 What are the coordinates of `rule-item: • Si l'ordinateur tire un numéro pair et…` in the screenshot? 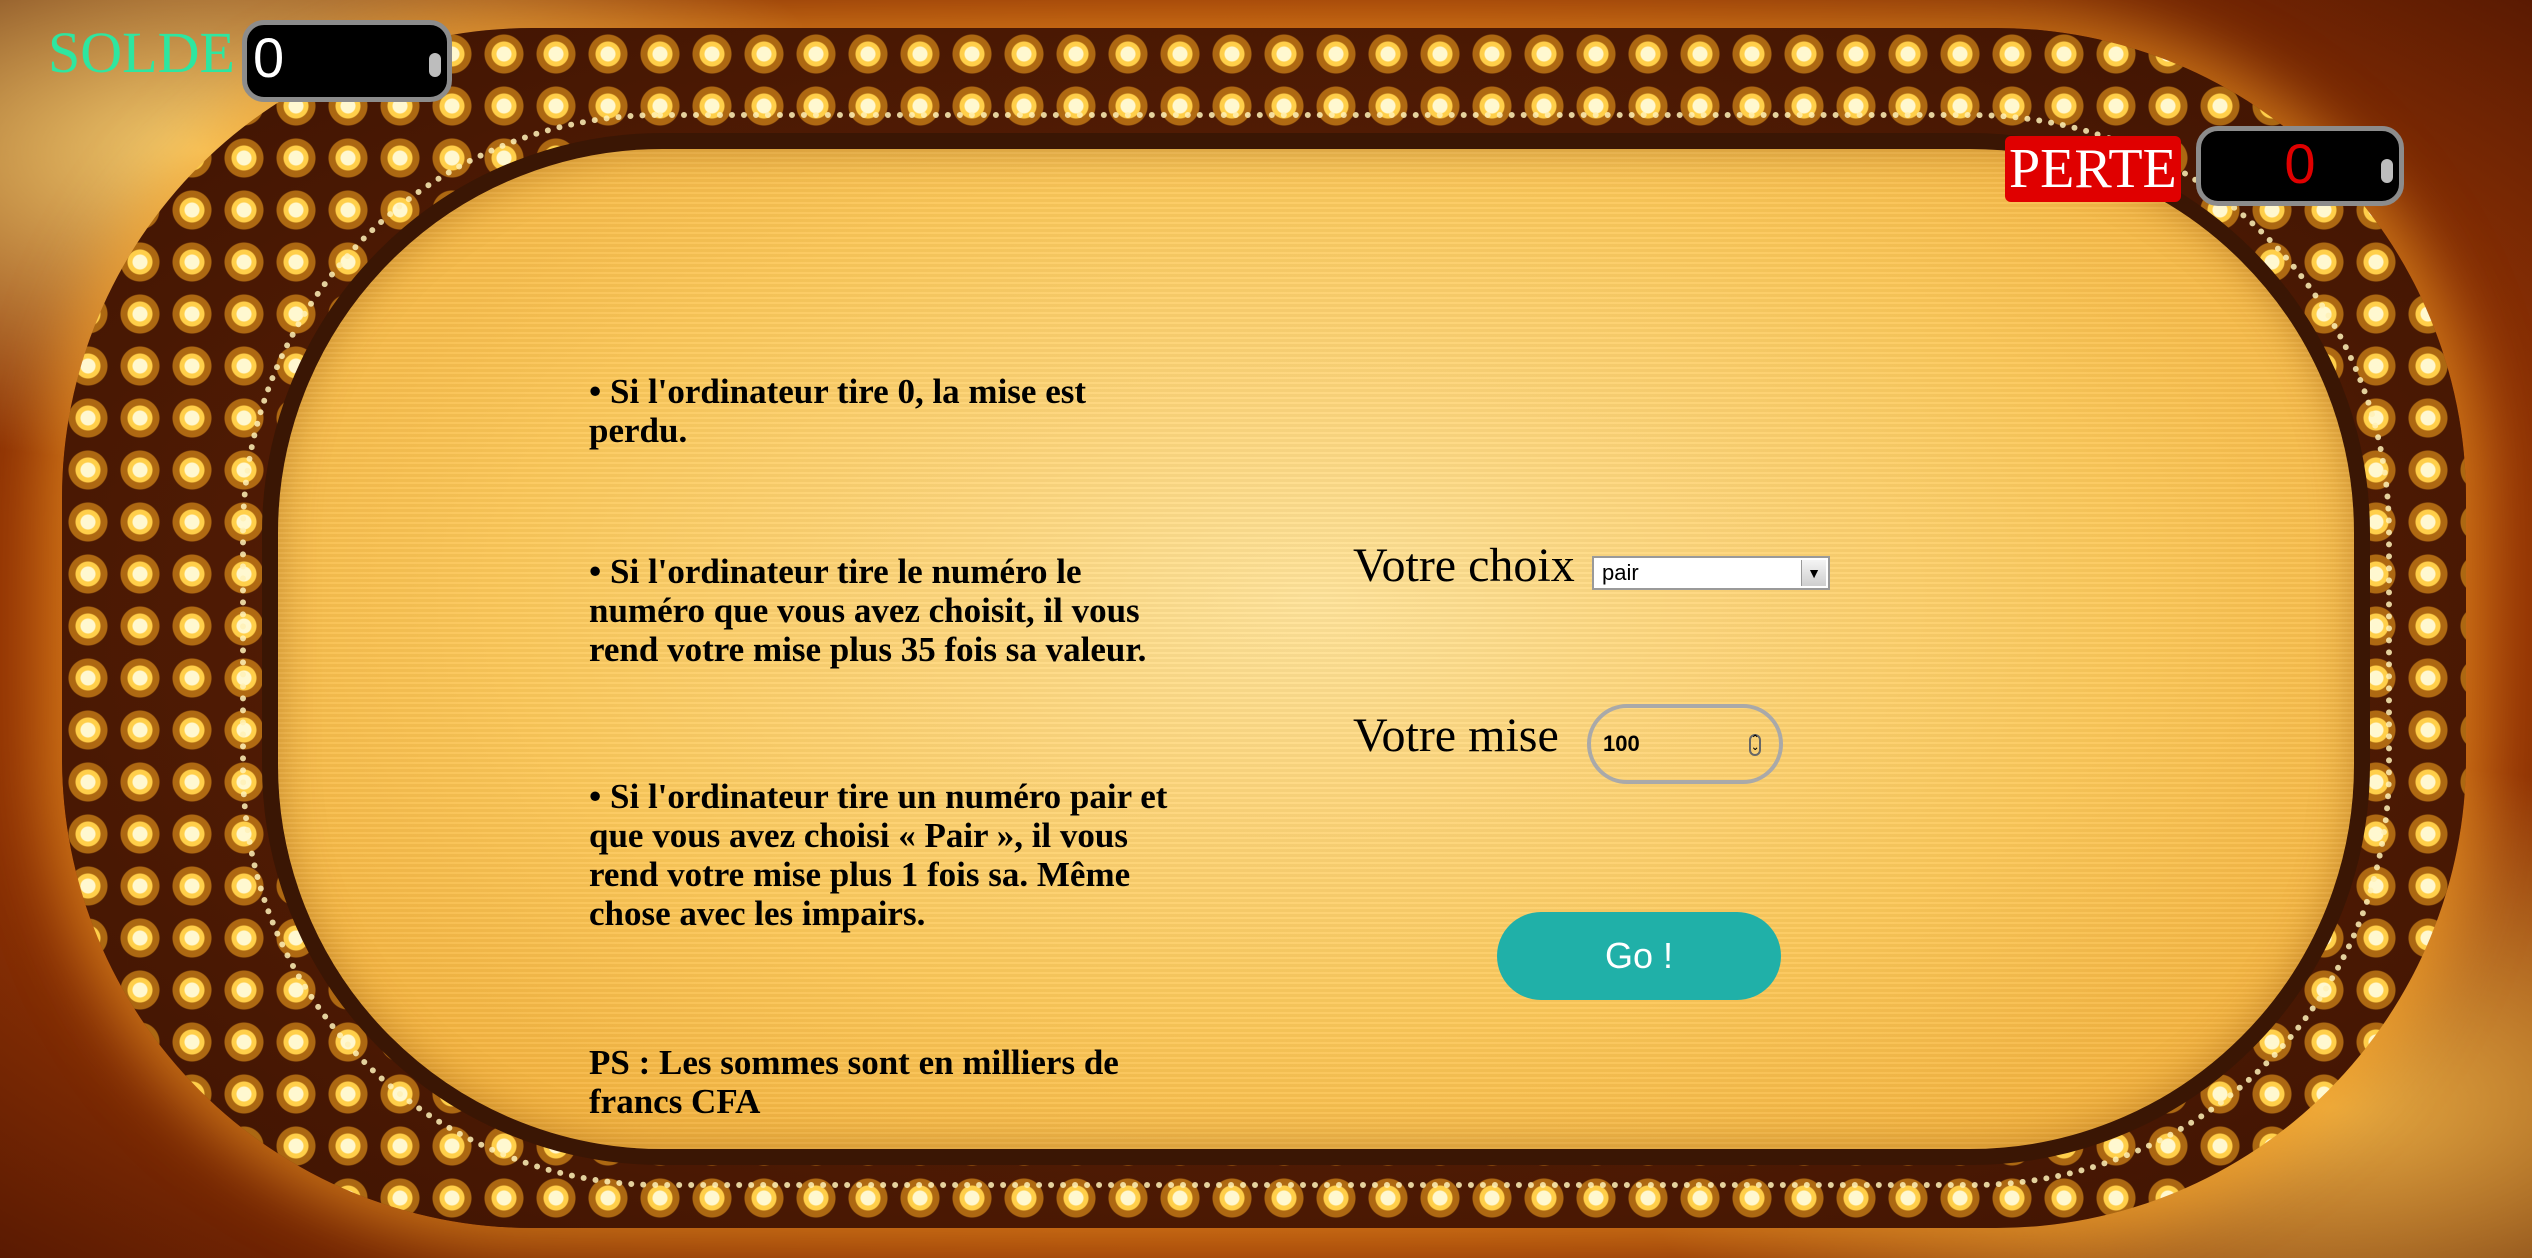 It's located at (878, 855).